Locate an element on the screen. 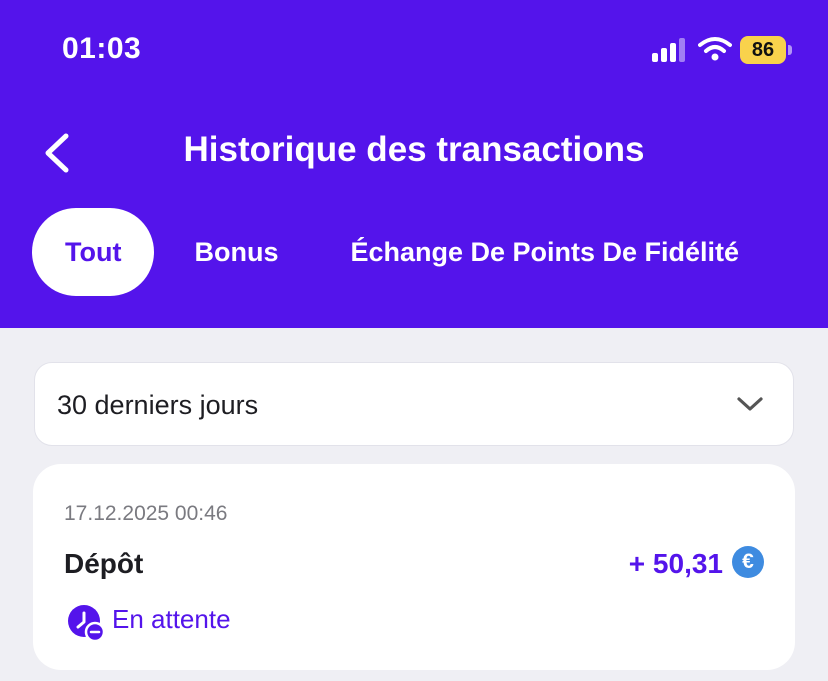 This screenshot has width=828, height=681. period-filter-dropdown: 30 derniers jours is located at coordinates (414, 404).